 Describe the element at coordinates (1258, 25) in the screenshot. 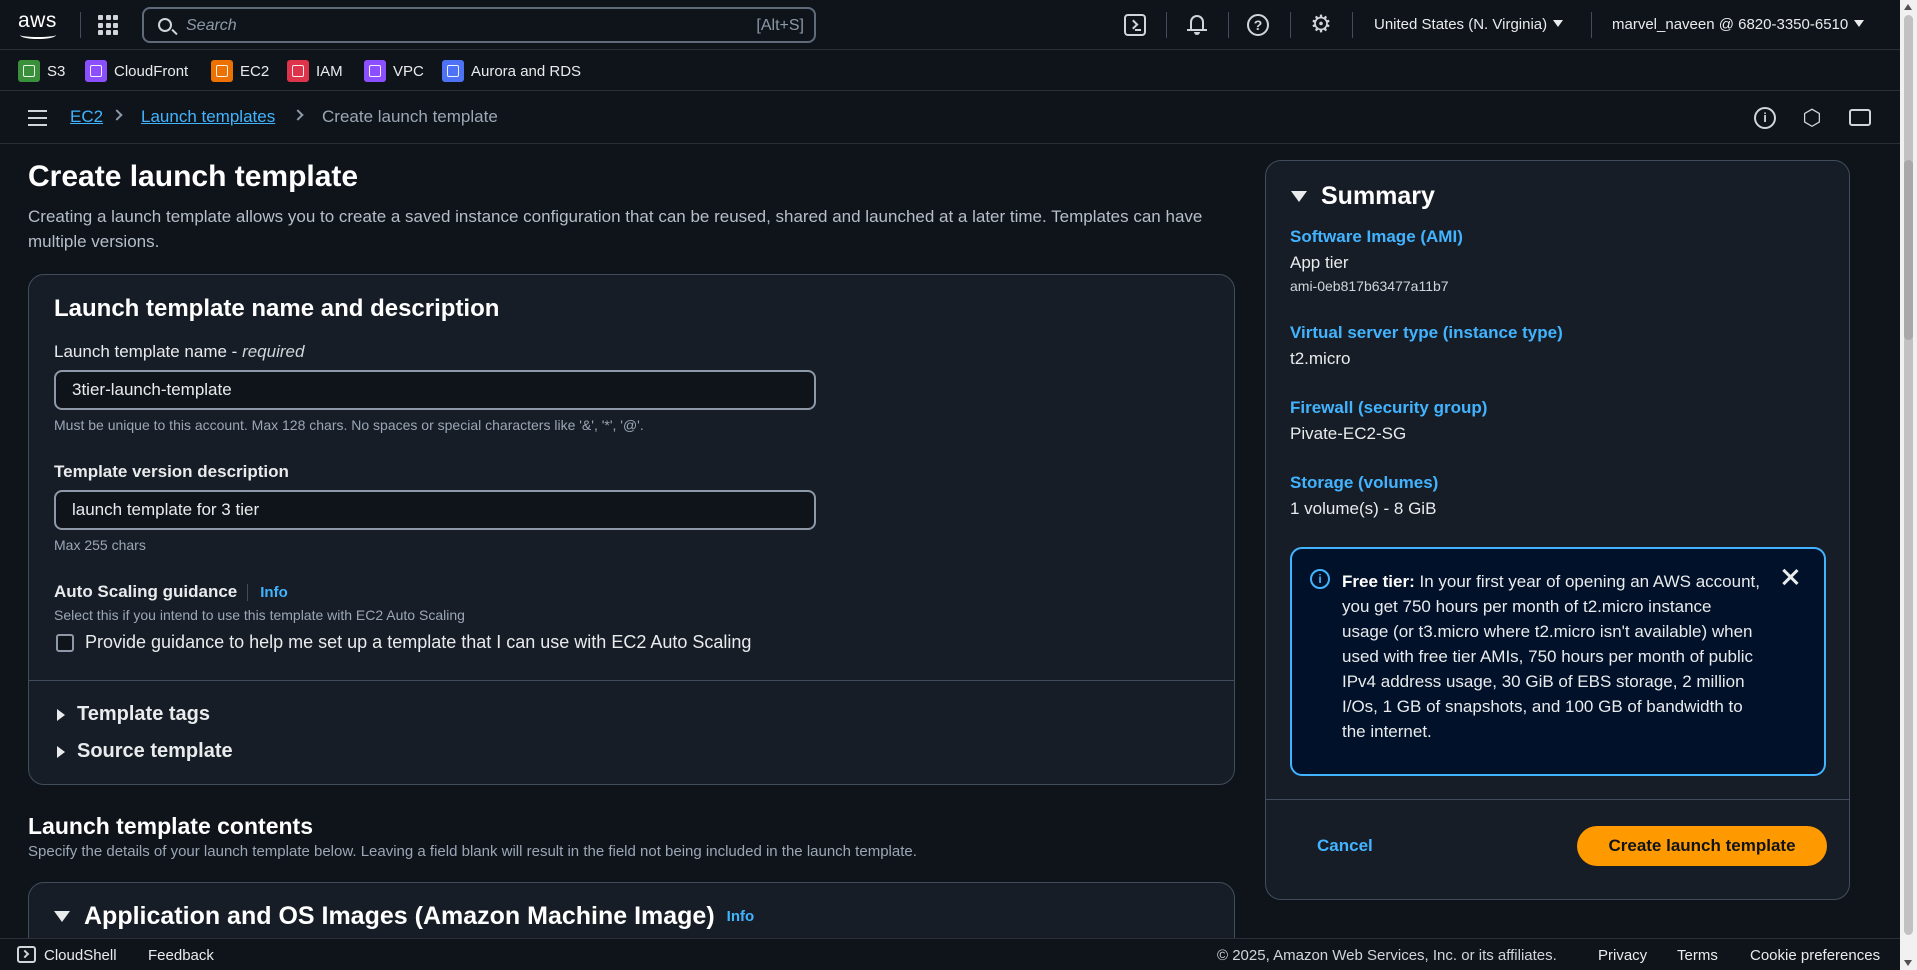

I see `help-icon: ?` at that location.